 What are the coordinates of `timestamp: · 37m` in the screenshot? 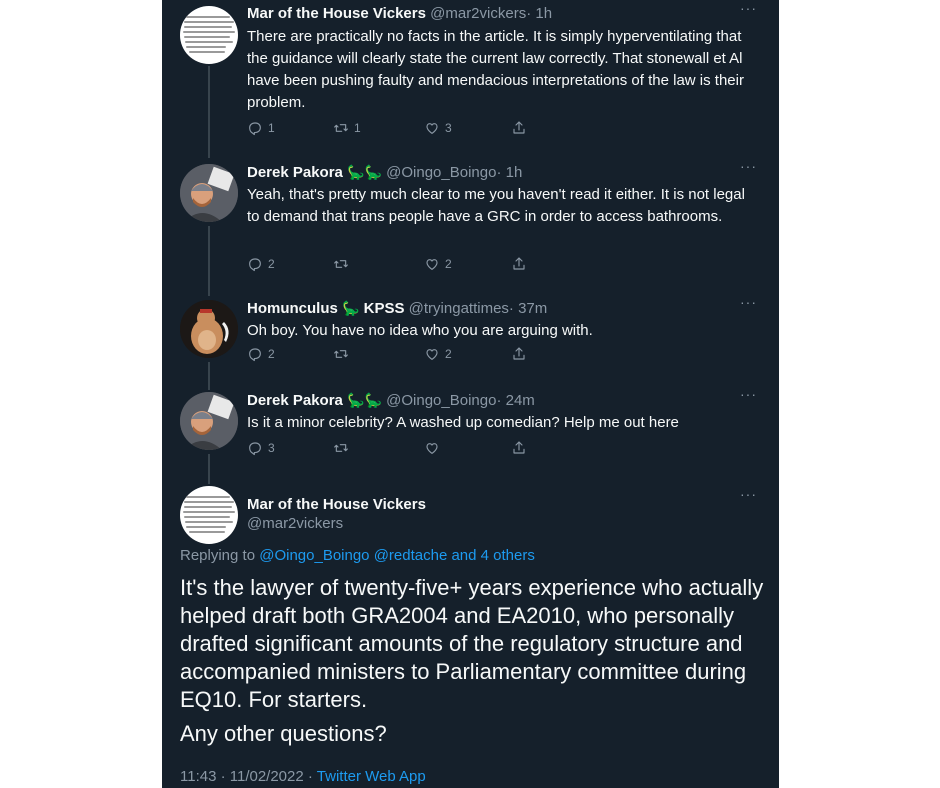 It's located at (528, 308).